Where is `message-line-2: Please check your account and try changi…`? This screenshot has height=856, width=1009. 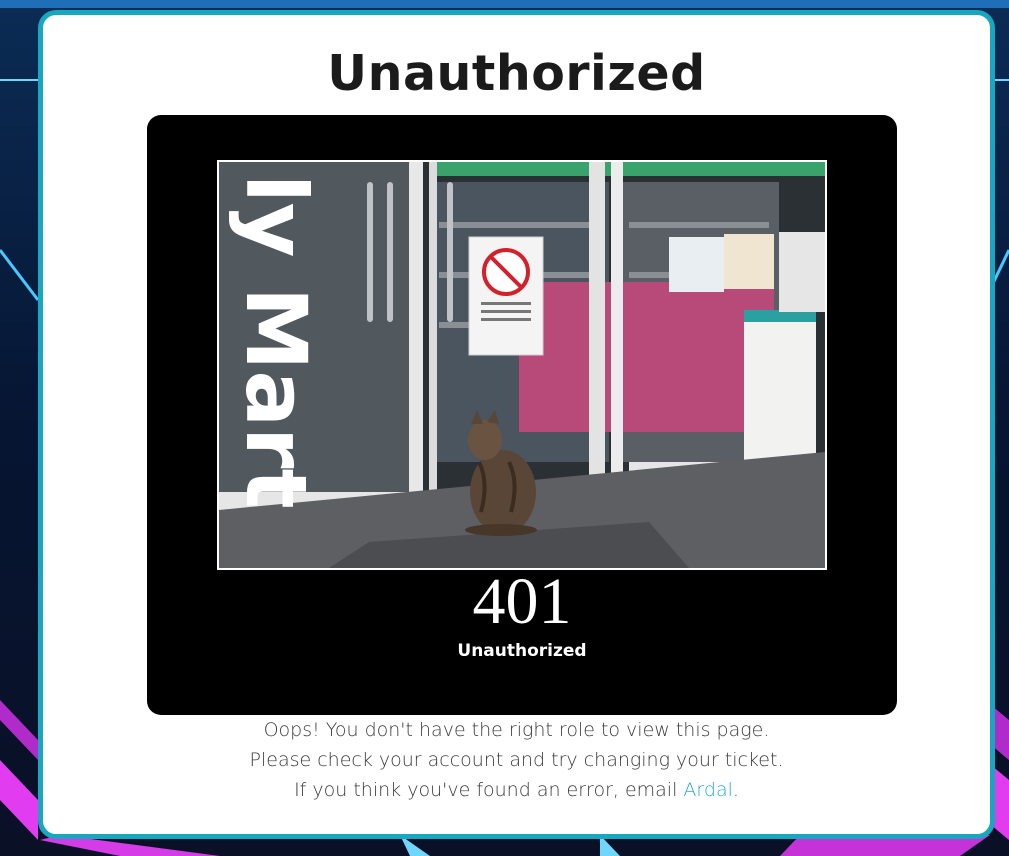 message-line-2: Please check your account and try changi… is located at coordinates (516, 760).